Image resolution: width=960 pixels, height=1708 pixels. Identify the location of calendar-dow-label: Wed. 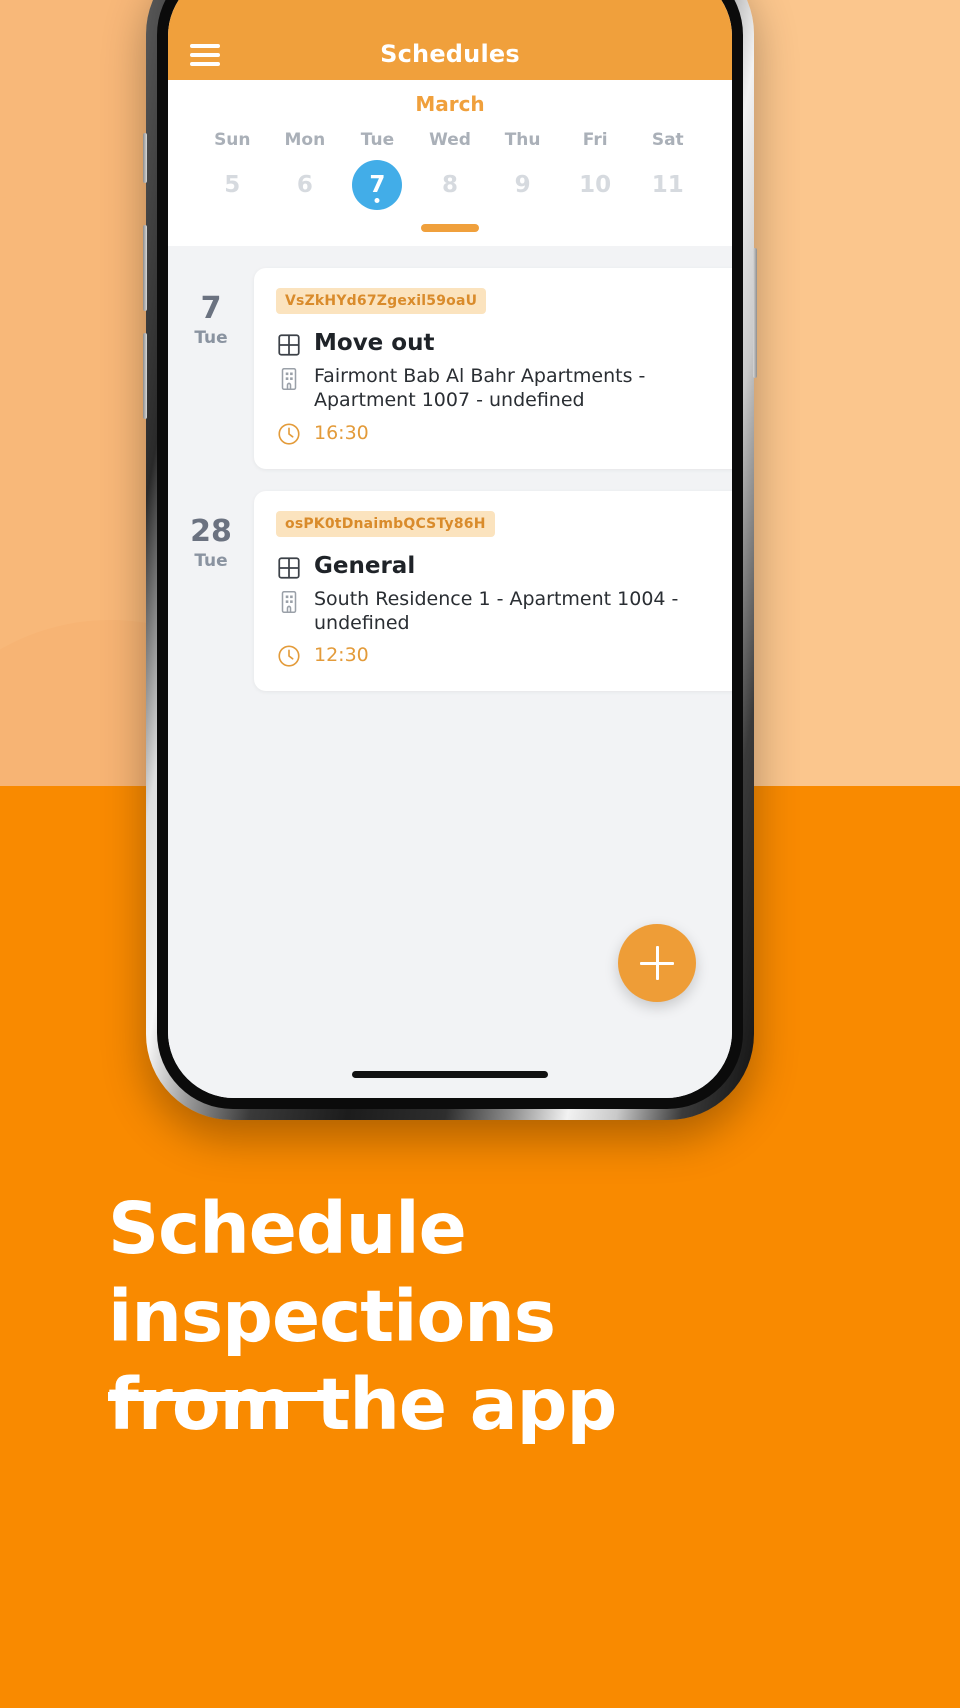
(450, 140).